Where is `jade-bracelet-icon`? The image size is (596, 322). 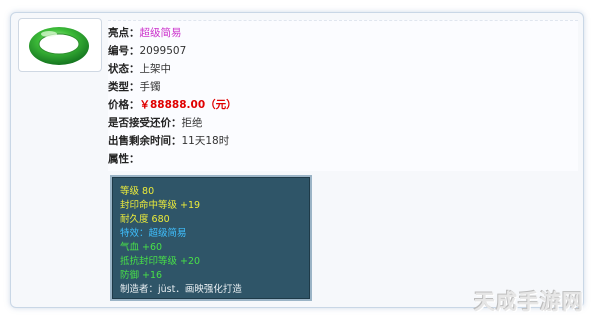 jade-bracelet-icon is located at coordinates (59, 46).